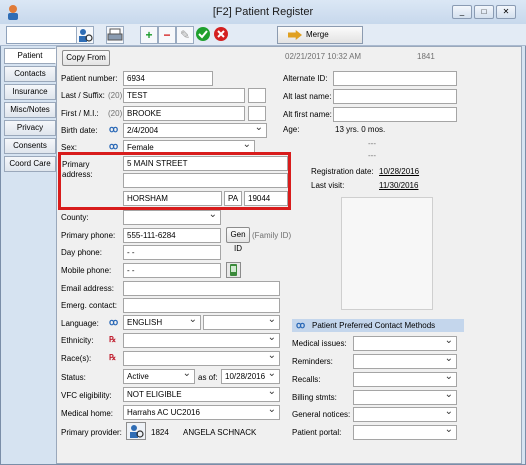 The width and height of the screenshot is (526, 465). Describe the element at coordinates (233, 270) in the screenshot. I see `mobile-device-icon` at that location.